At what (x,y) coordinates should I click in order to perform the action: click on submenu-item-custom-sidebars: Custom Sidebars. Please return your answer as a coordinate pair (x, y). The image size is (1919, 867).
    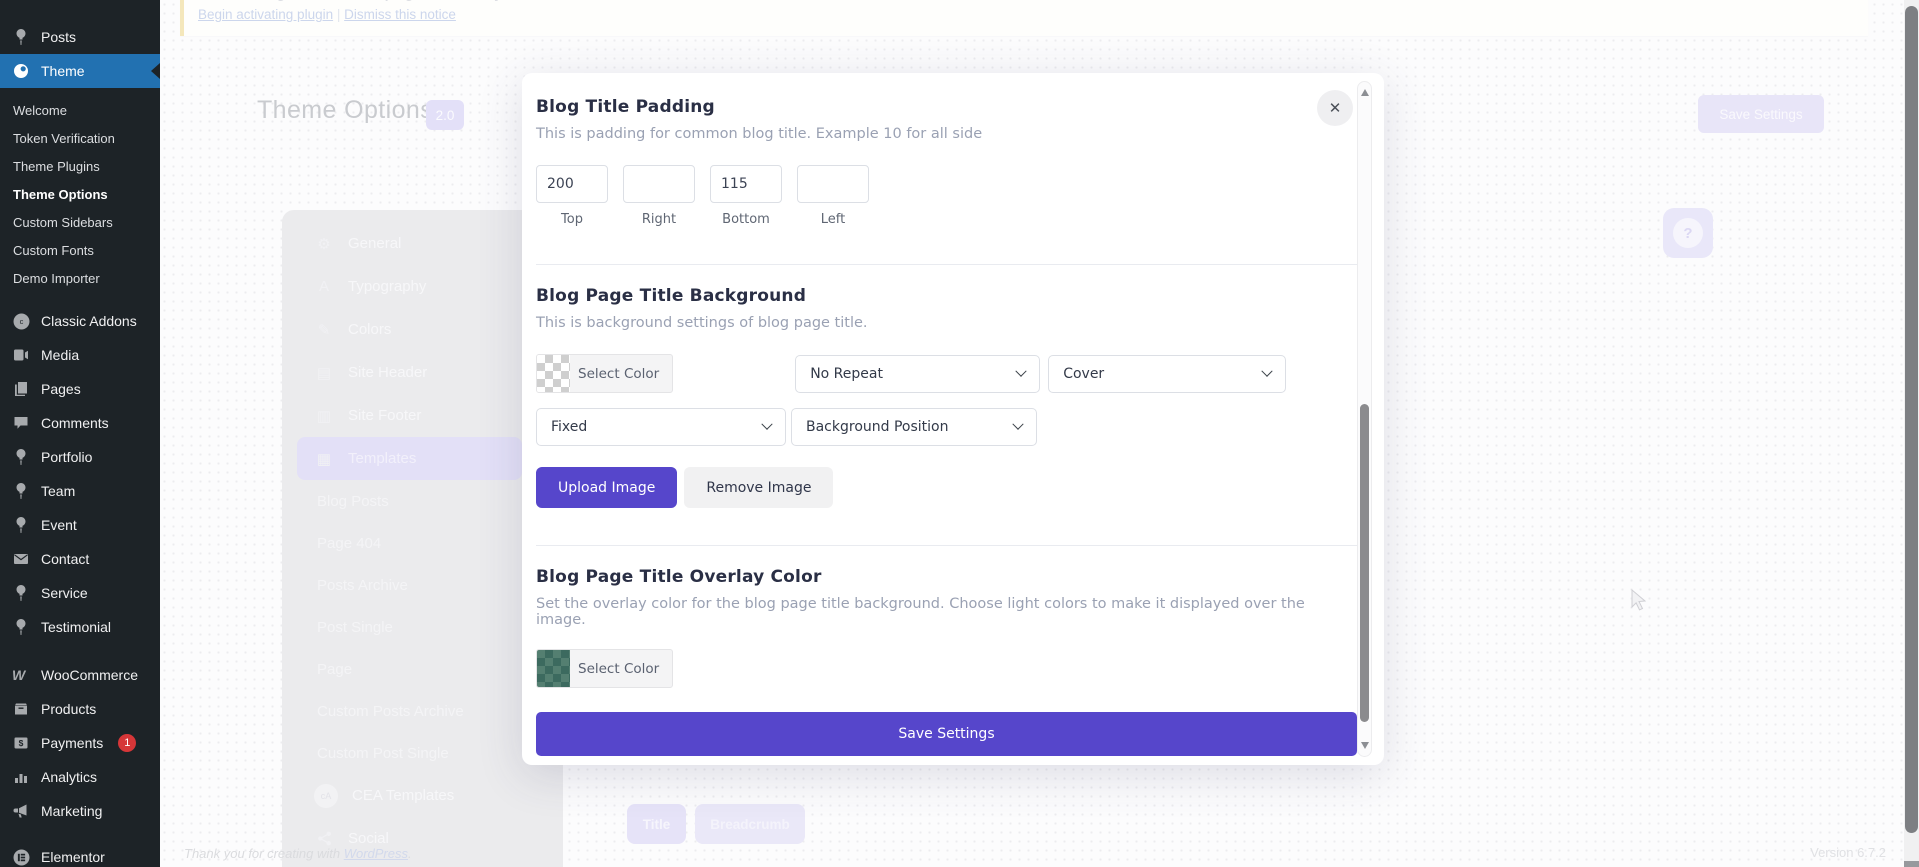
    Looking at the image, I should click on (80, 222).